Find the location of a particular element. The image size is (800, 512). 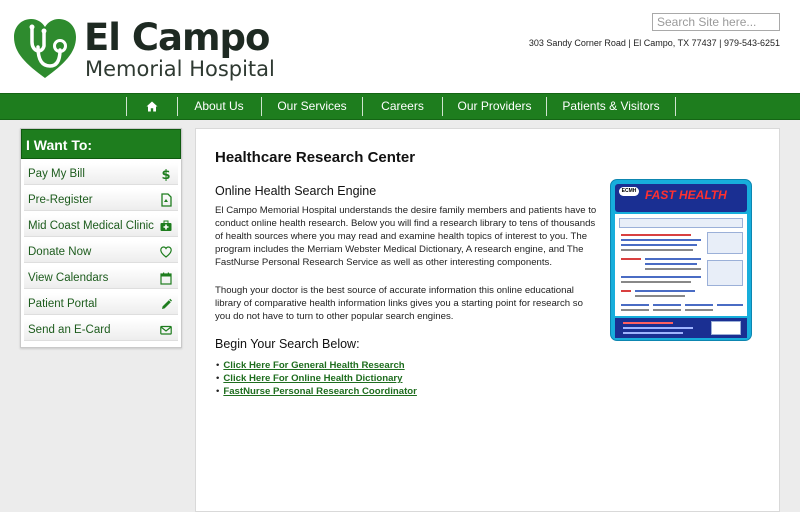

list-item: • FastNurse Personal Research Coordinator is located at coordinates (316, 391).